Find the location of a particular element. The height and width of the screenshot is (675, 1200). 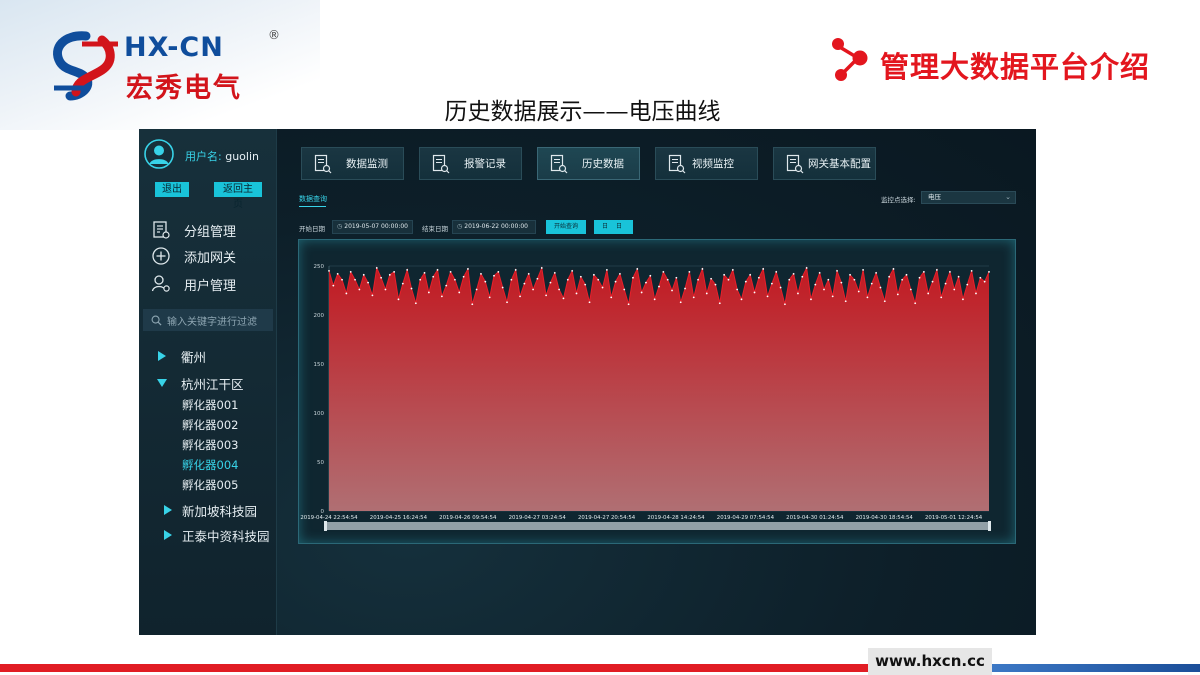

end-date-input: ◷ 2019-06-22 00:00:00 is located at coordinates (494, 227).